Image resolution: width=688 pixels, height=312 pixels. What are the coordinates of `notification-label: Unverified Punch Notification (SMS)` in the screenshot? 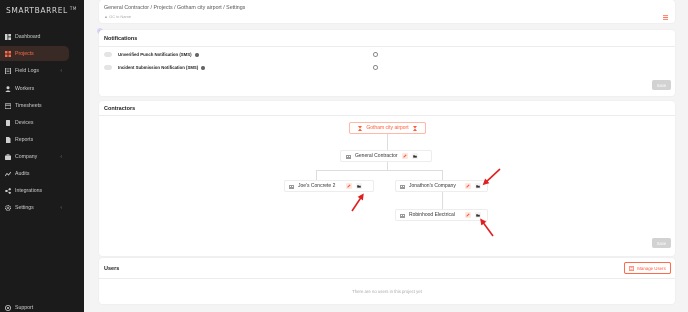 It's located at (155, 54).